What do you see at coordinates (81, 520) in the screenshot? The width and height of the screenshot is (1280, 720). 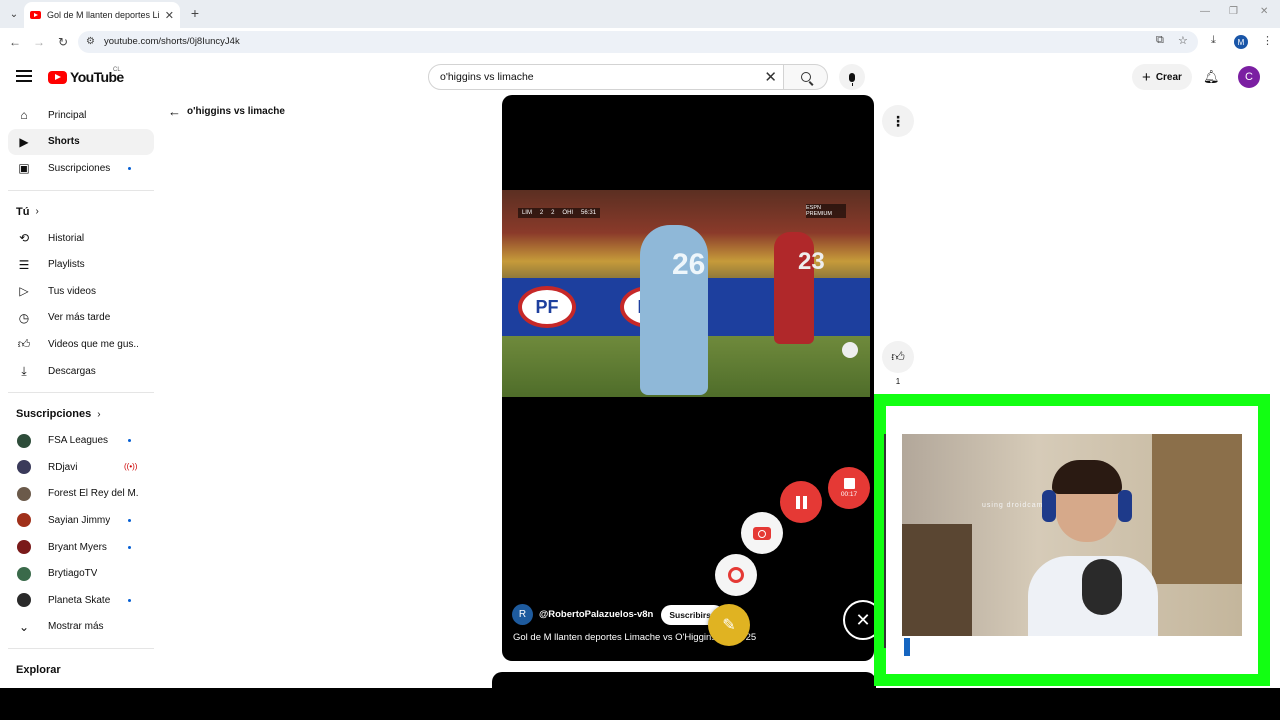 I see `sidebar-channel-sayian-jimmy: Sayian Jimmy` at bounding box center [81, 520].